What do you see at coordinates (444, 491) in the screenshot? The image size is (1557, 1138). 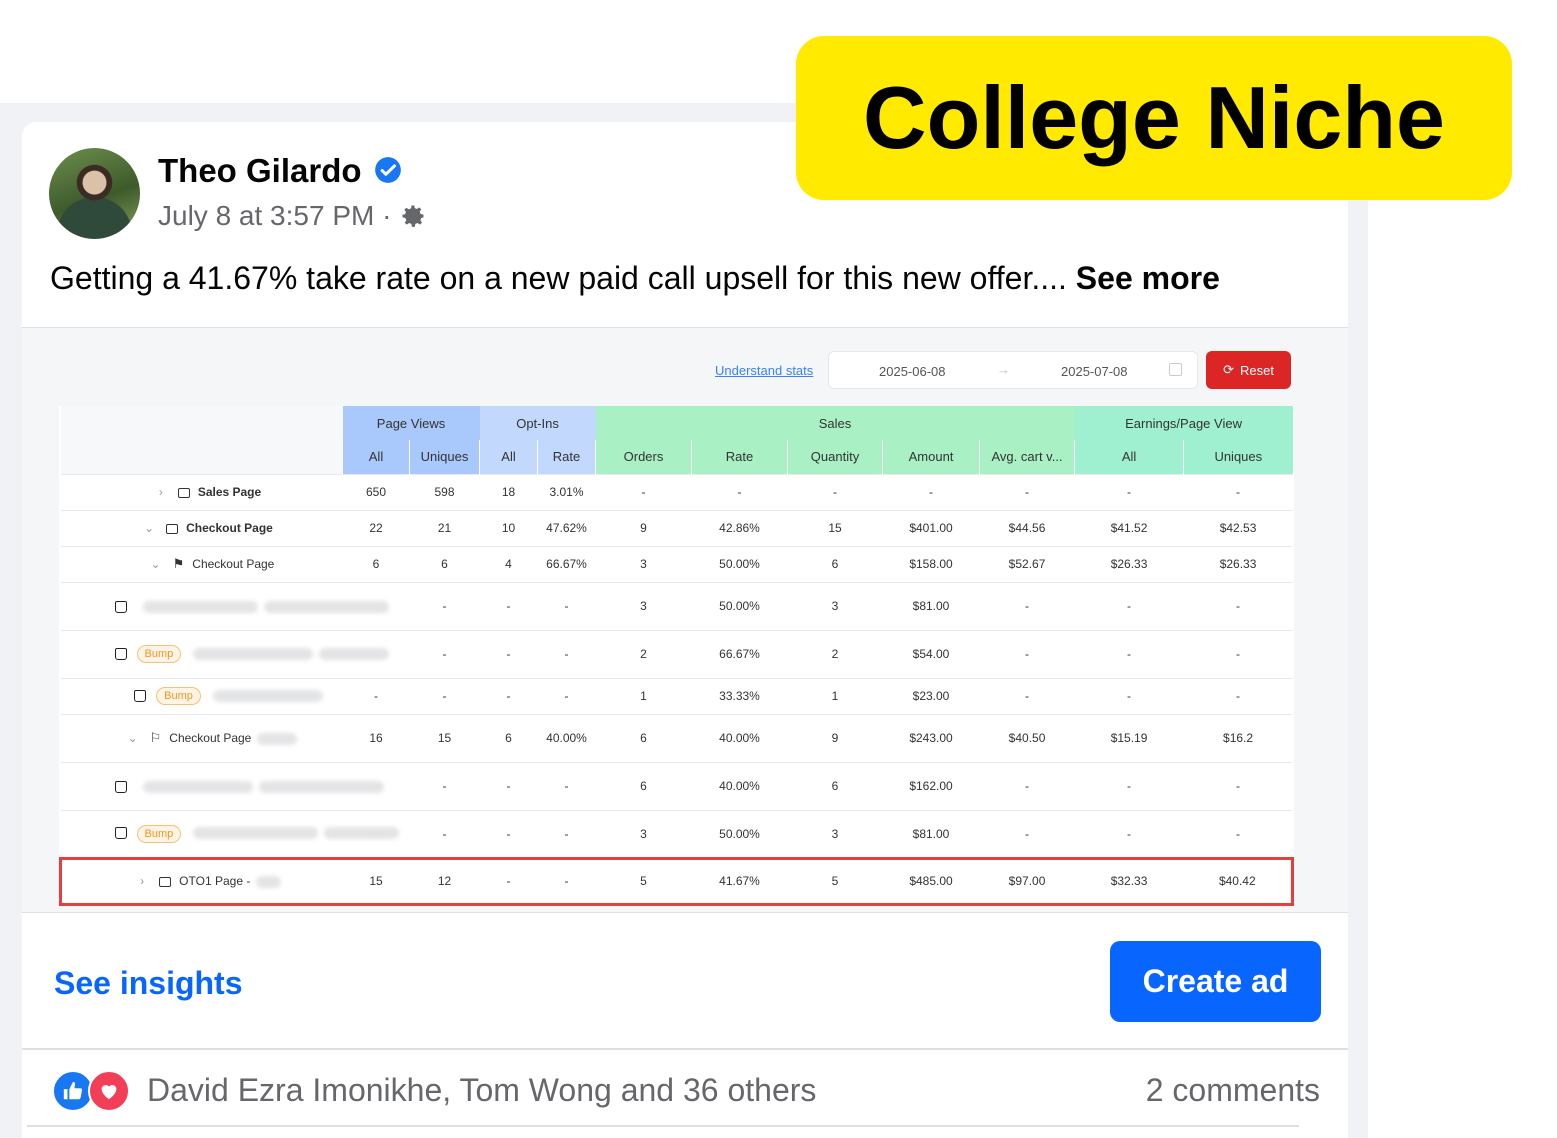 I see `table-cell: 598` at bounding box center [444, 491].